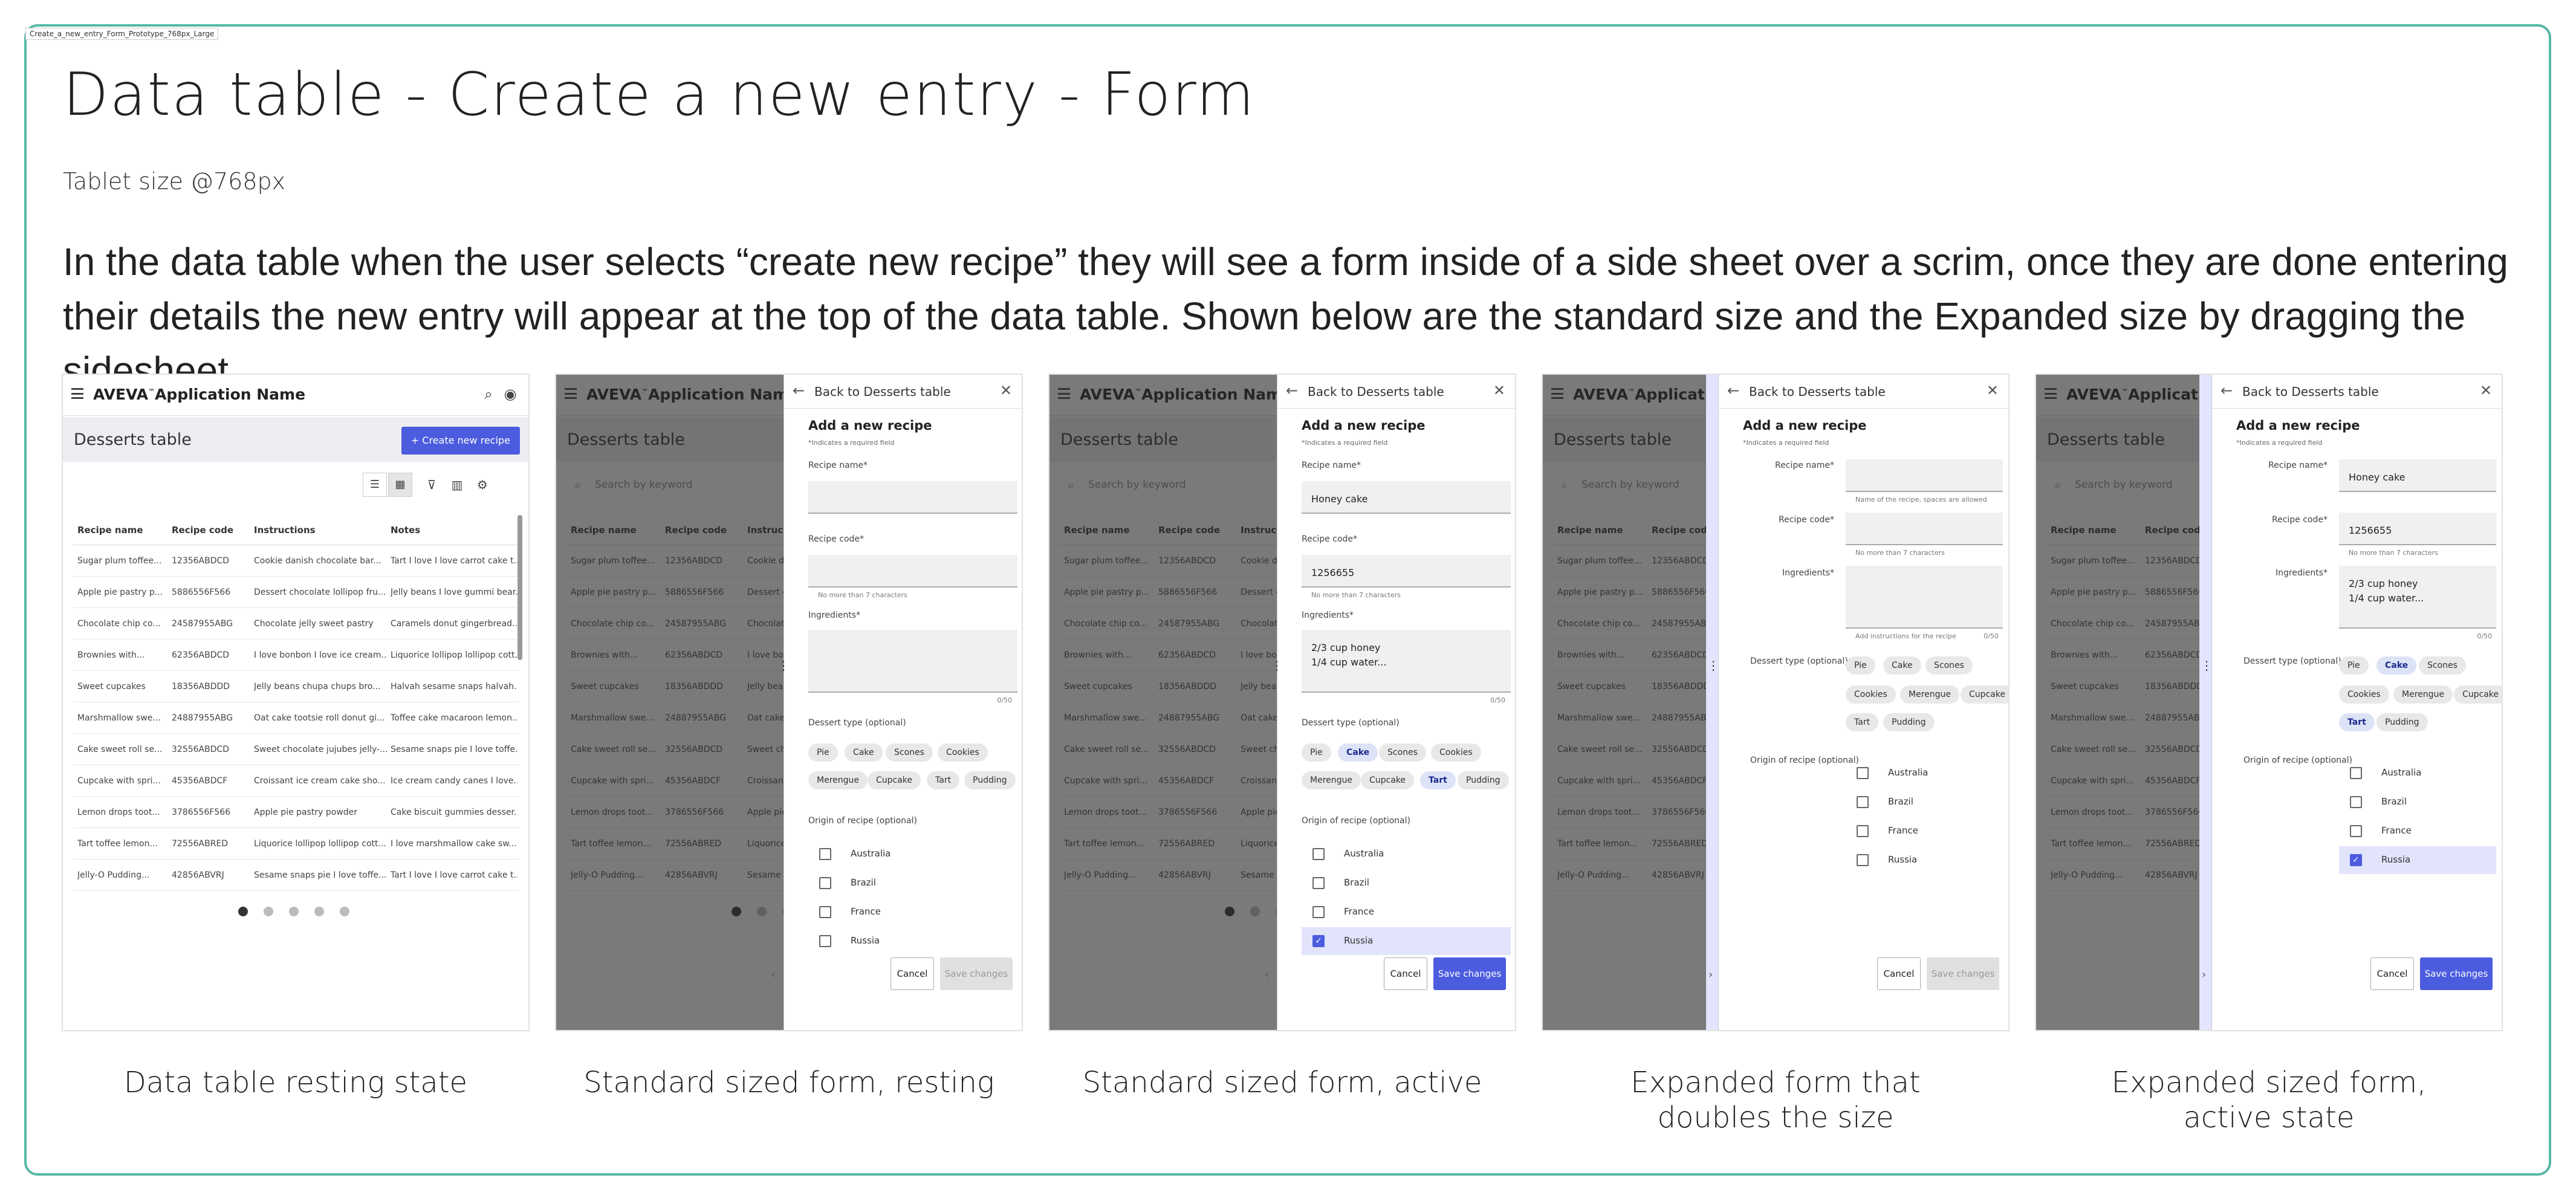 Image resolution: width=2576 pixels, height=1198 pixels. I want to click on dessert-type-chip: Merengue, so click(838, 780).